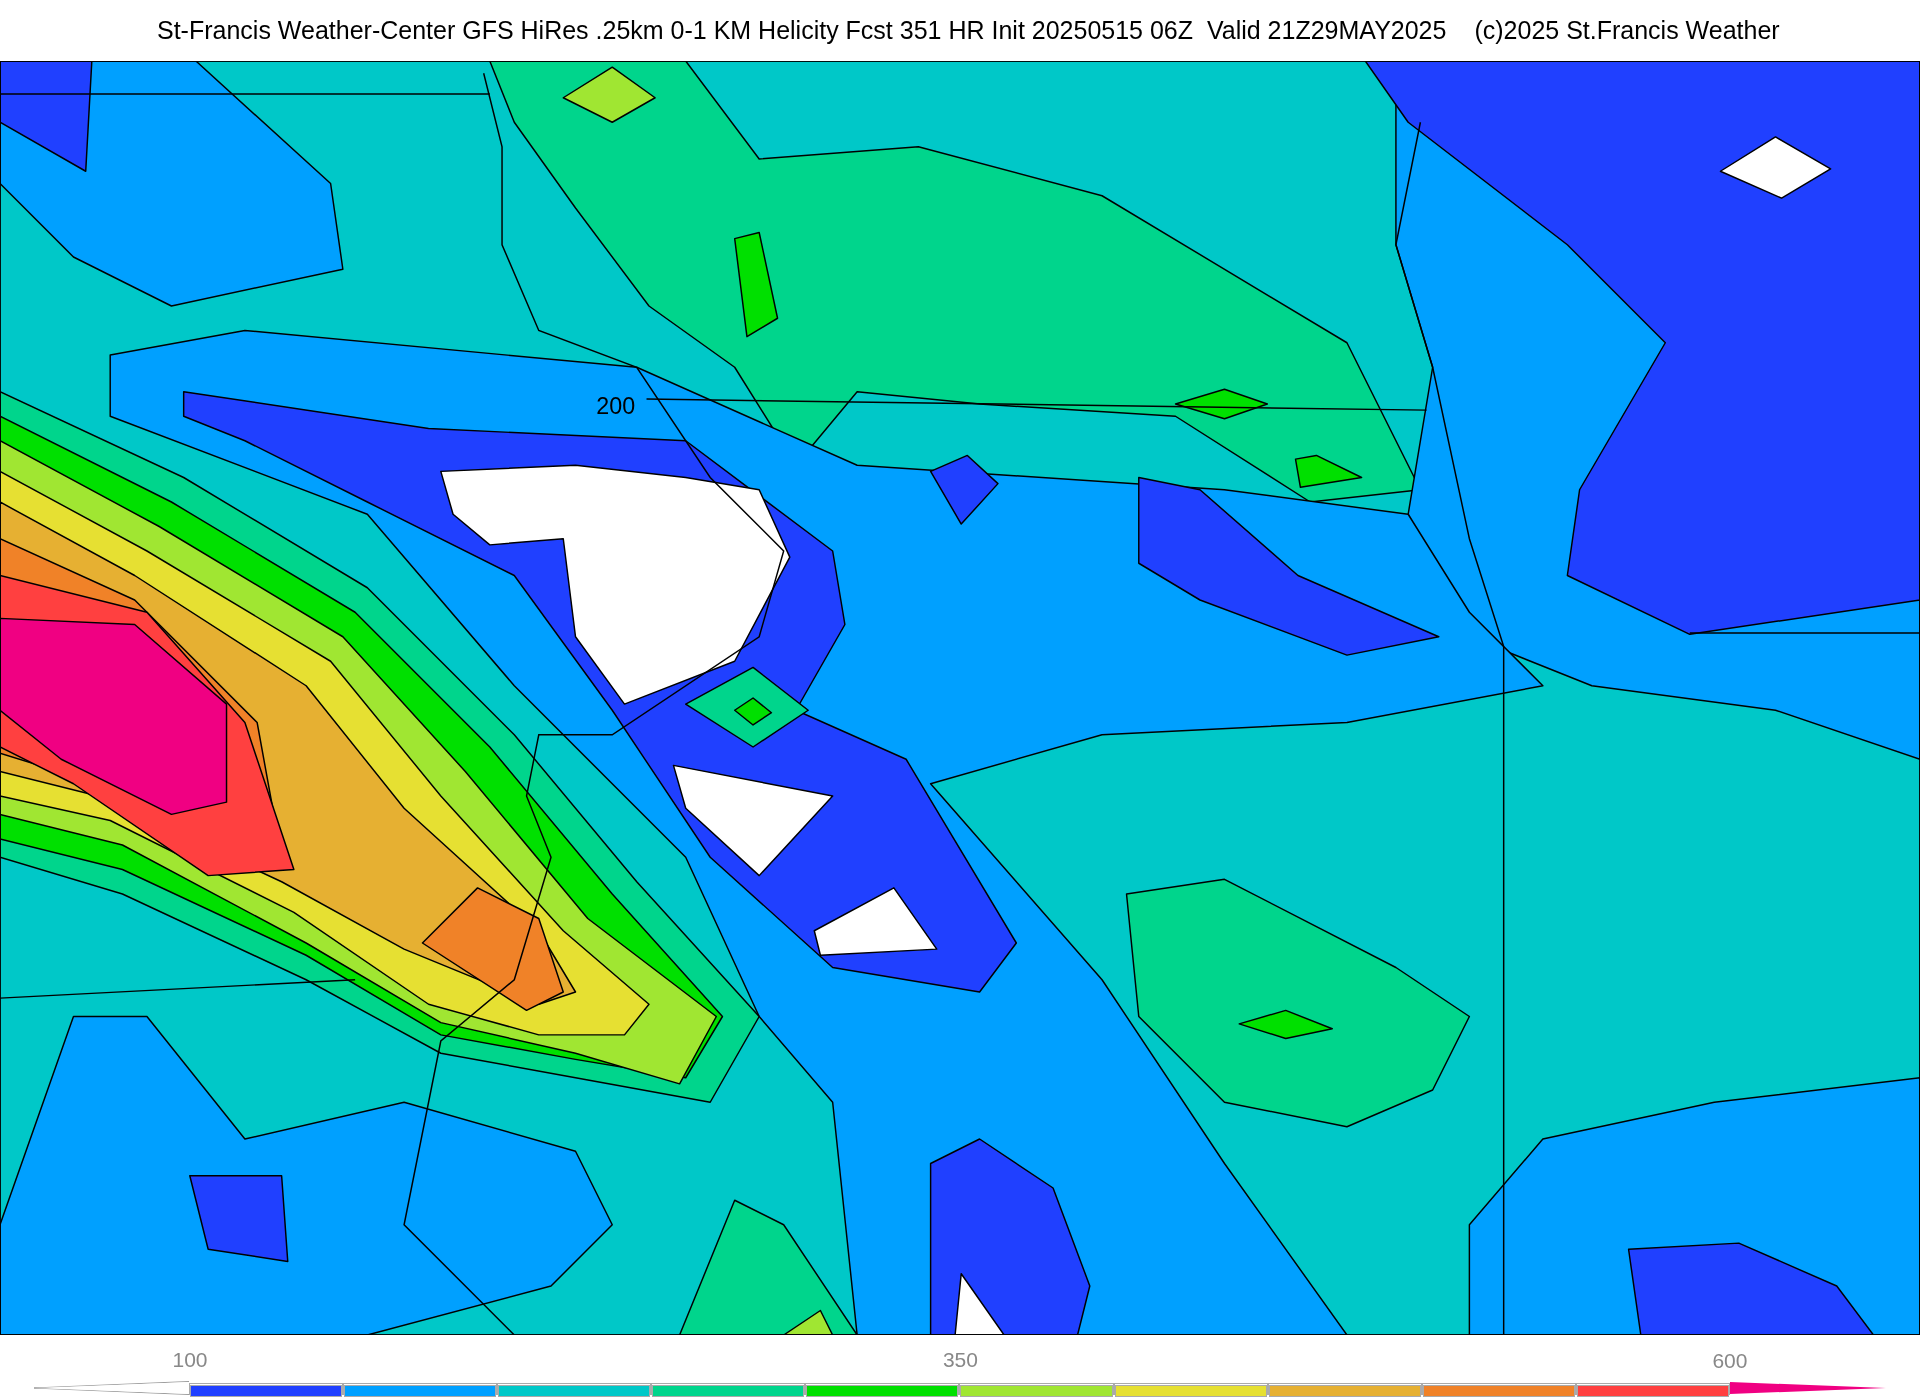 The height and width of the screenshot is (1400, 1920). Describe the element at coordinates (616, 405) in the screenshot. I see `contour-label: 200` at that location.